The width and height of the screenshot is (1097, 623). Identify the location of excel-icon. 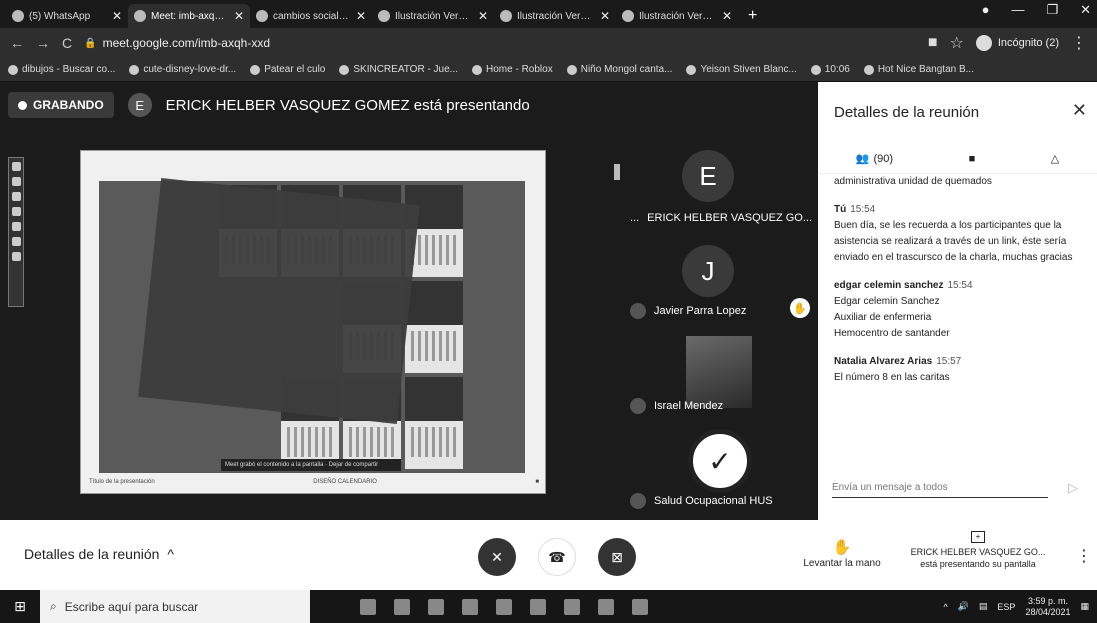
(470, 606).